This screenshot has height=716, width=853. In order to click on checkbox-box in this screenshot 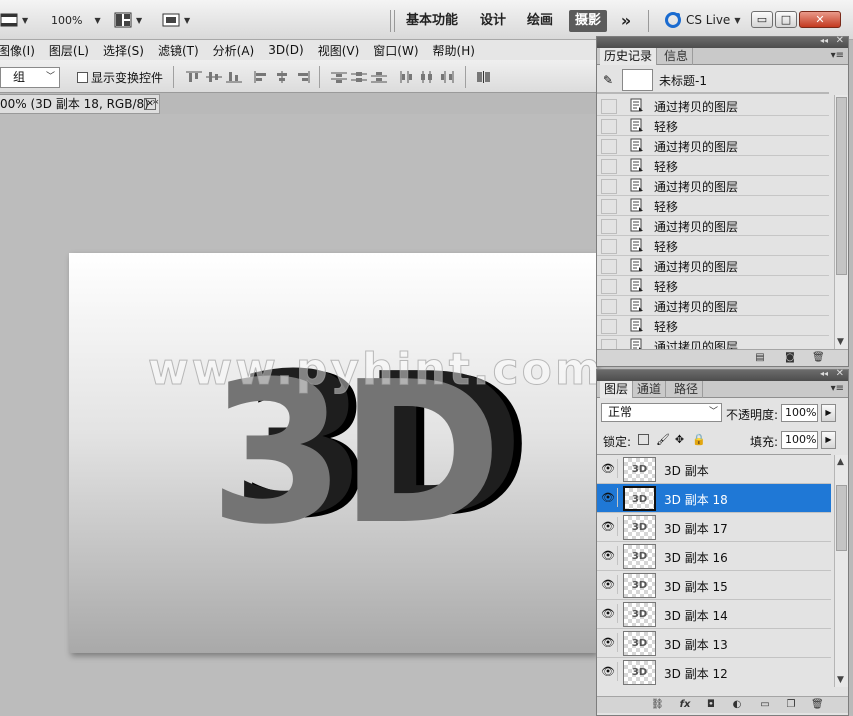, I will do `click(82, 77)`.